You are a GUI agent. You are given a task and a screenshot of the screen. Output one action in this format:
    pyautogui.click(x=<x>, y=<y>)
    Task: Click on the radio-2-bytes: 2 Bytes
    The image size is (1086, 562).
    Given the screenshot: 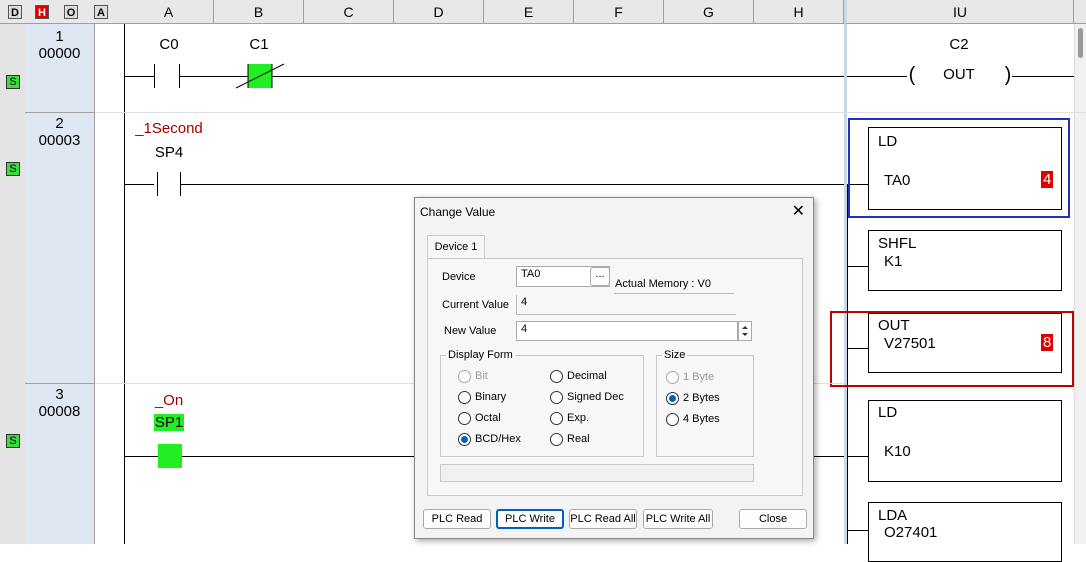 What is the action you would take?
    pyautogui.click(x=693, y=398)
    